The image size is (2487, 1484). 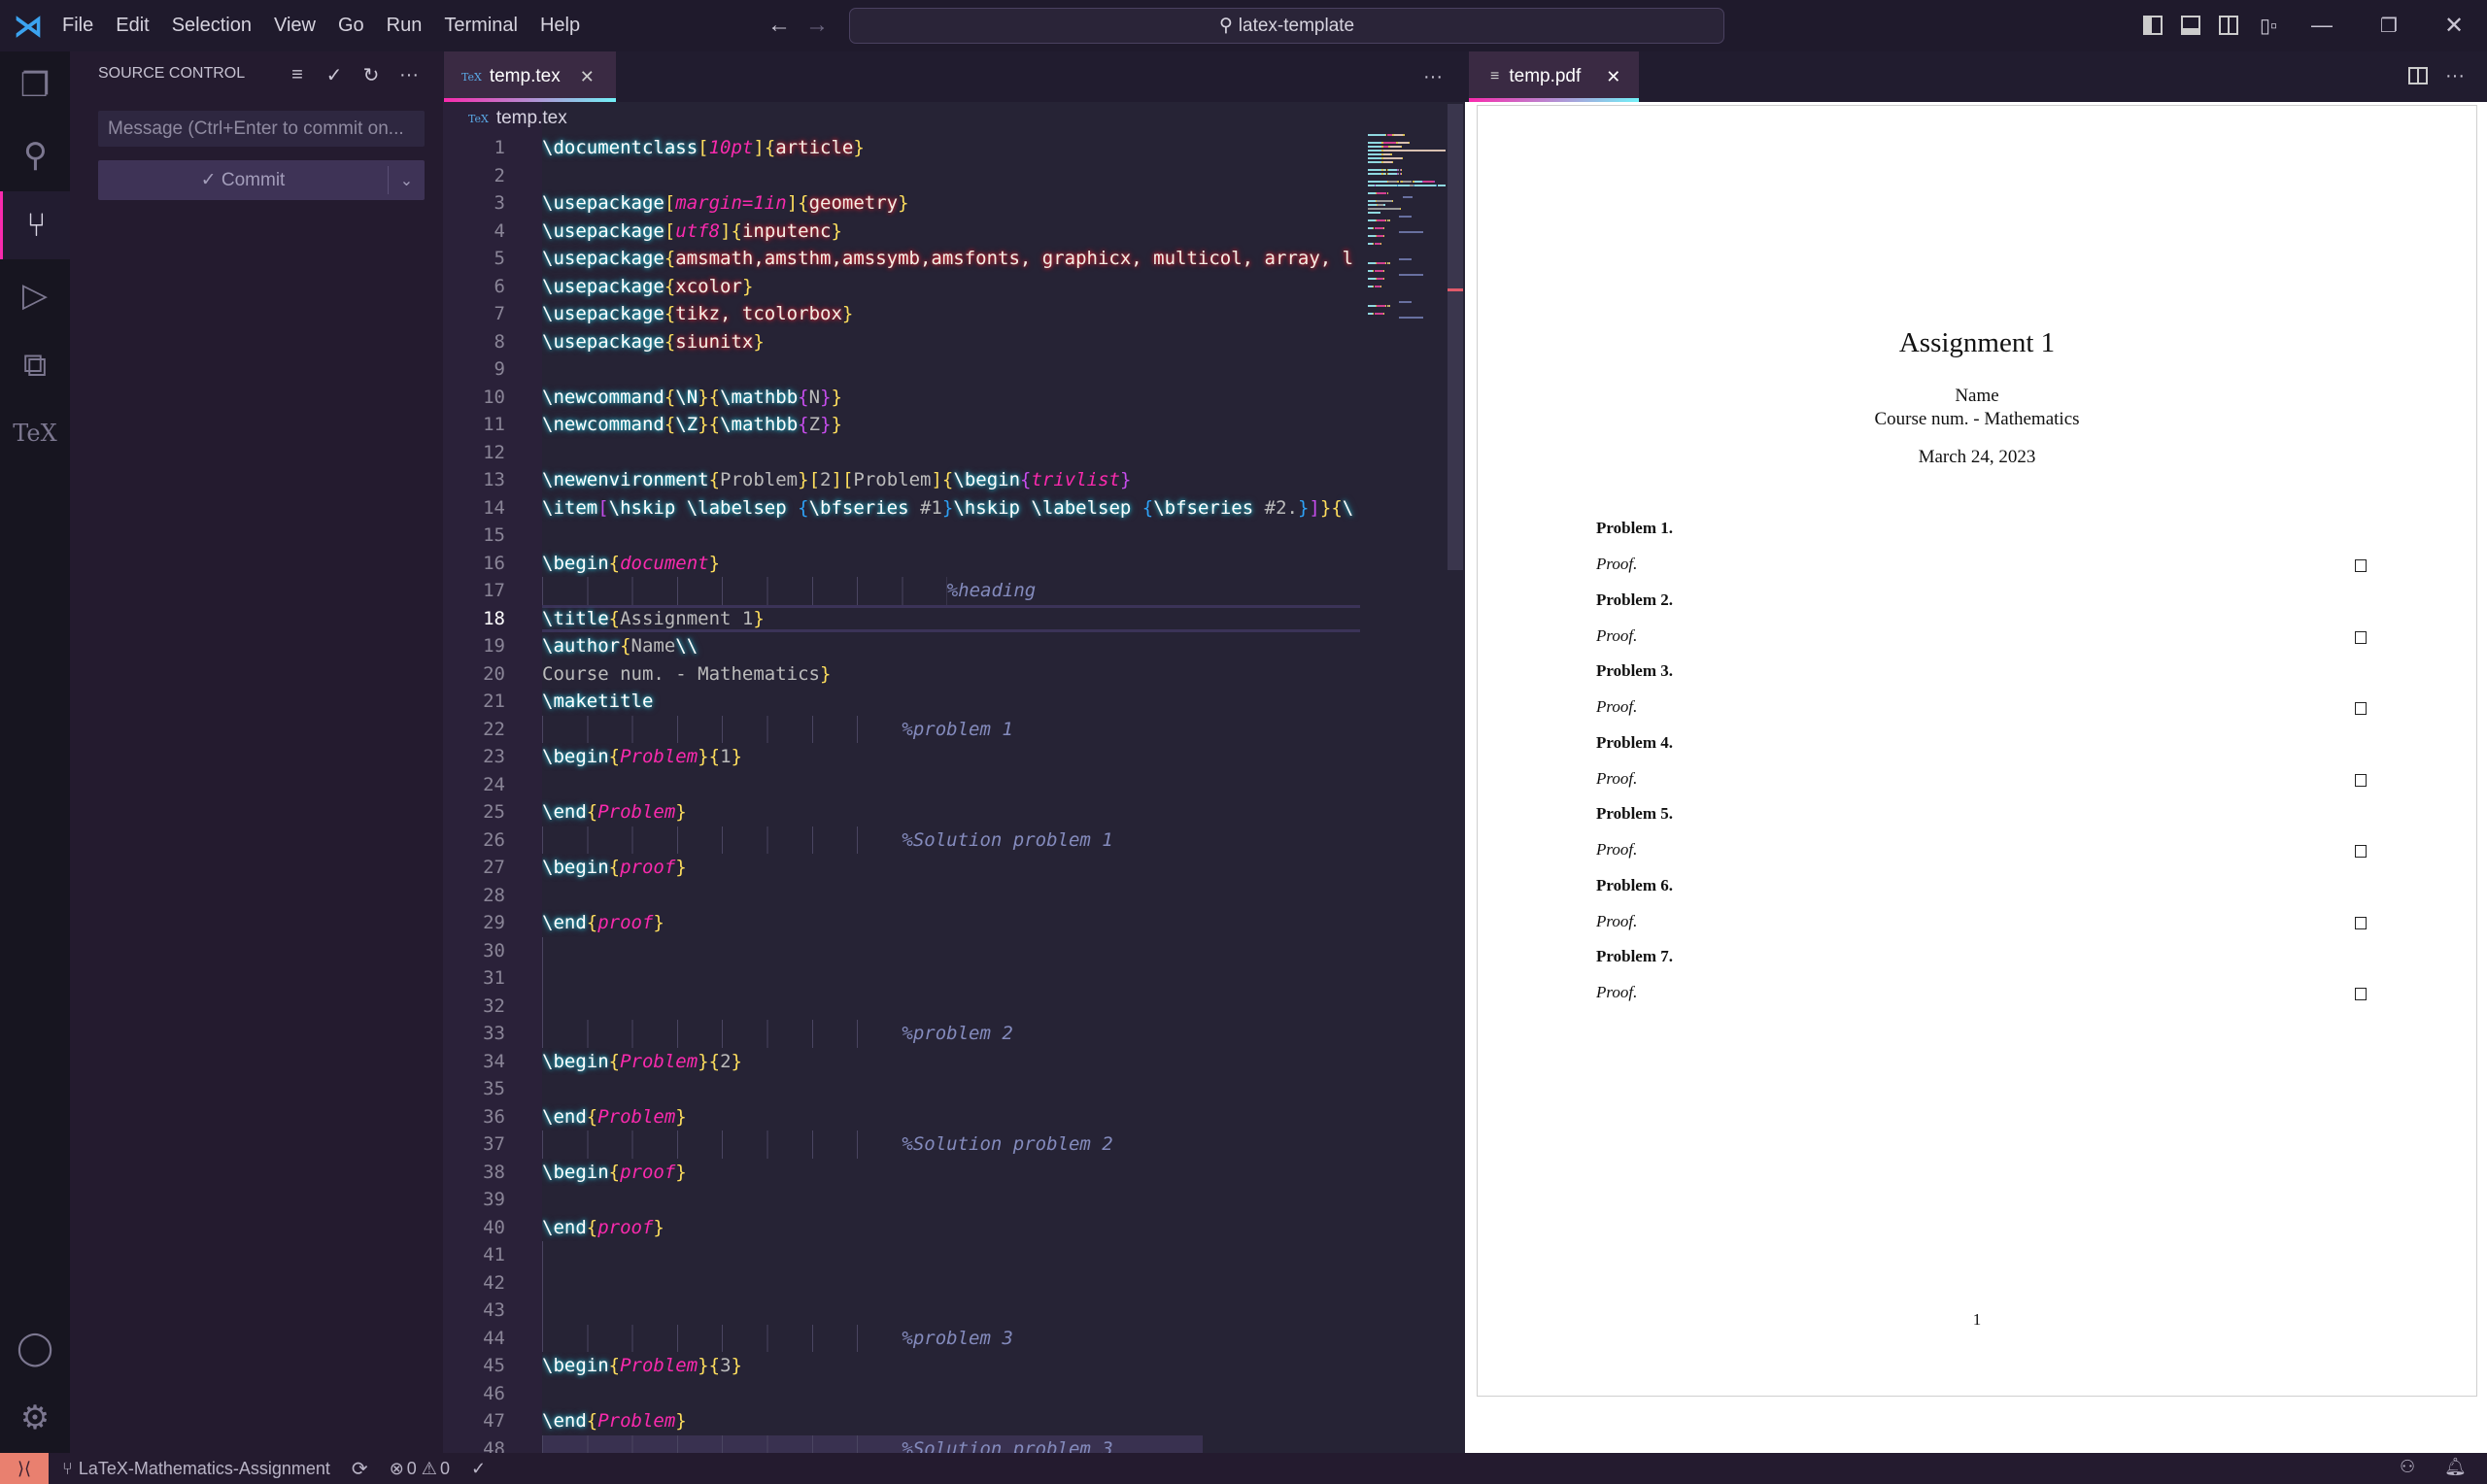 I want to click on more-actions-icon: ···, so click(x=409, y=74).